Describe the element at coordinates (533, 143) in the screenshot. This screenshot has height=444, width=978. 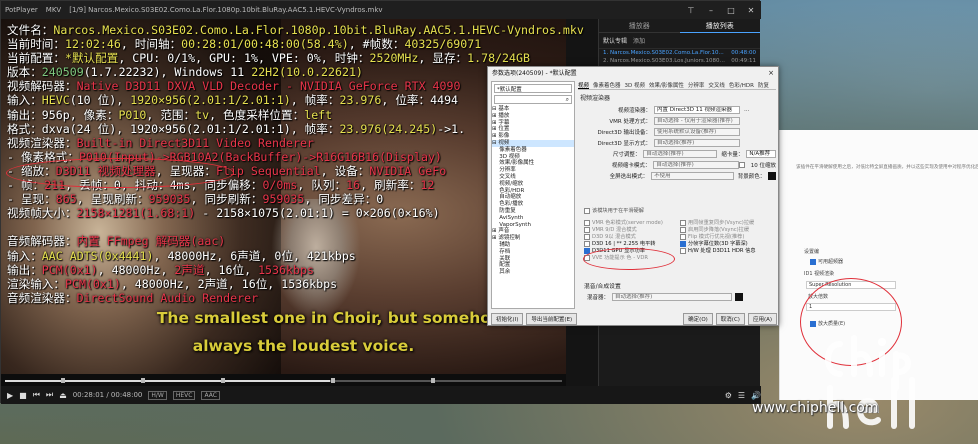
I see `tree-node: ⊟ 视频` at that location.